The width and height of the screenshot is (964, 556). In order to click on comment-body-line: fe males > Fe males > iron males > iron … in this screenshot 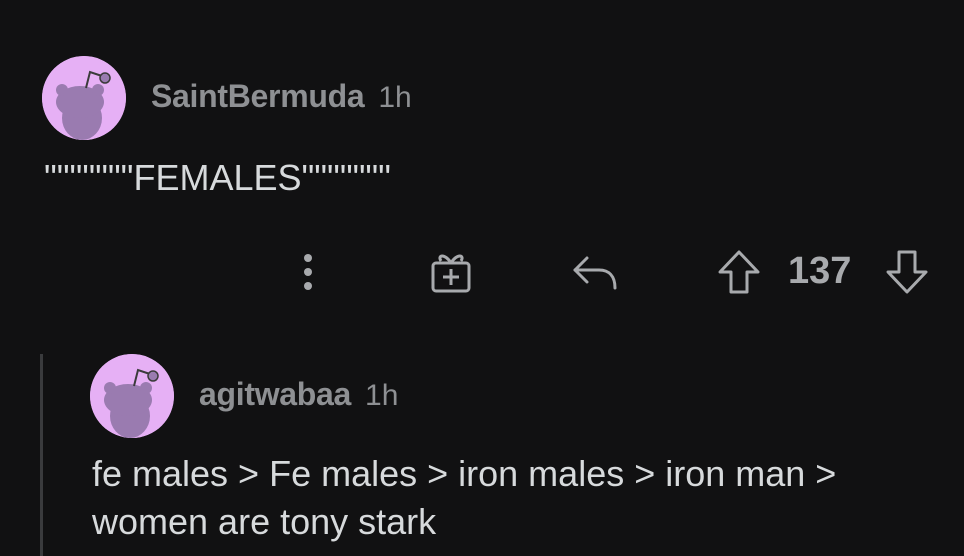, I will do `click(464, 473)`.